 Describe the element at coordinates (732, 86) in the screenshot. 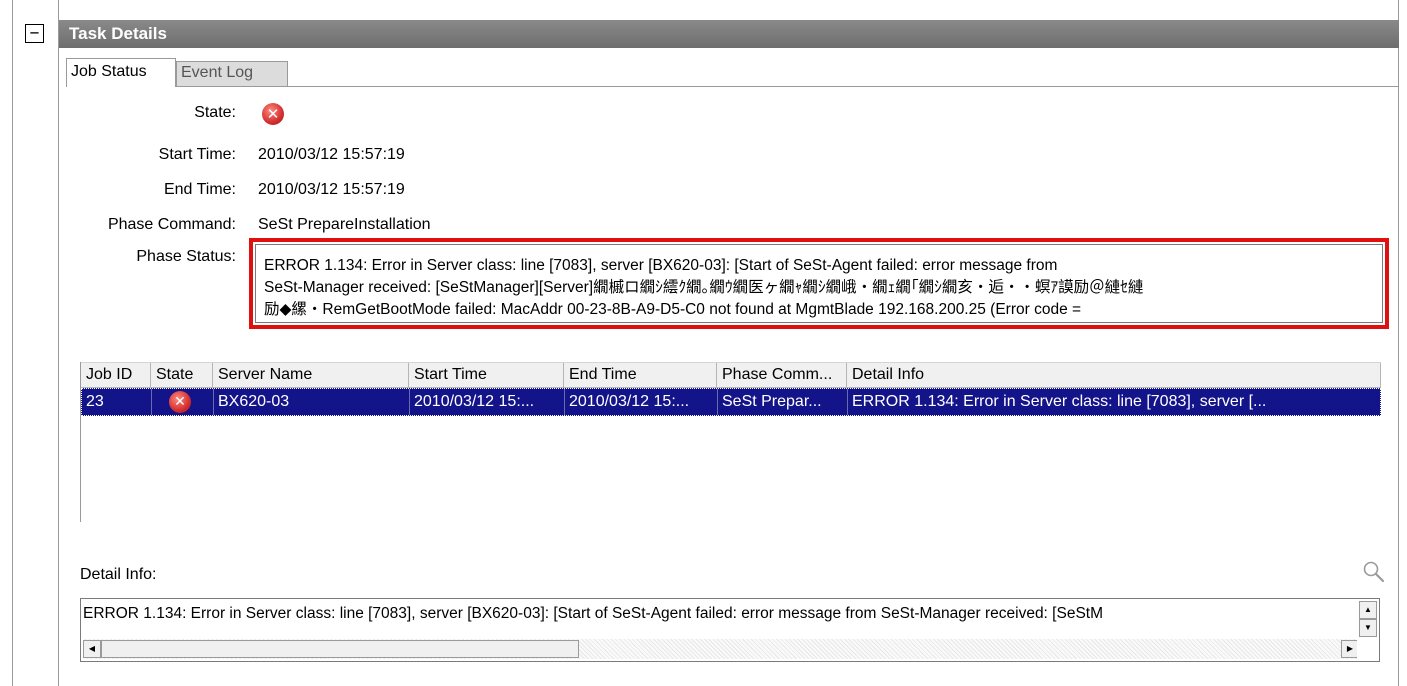

I see `tab-baseline` at that location.